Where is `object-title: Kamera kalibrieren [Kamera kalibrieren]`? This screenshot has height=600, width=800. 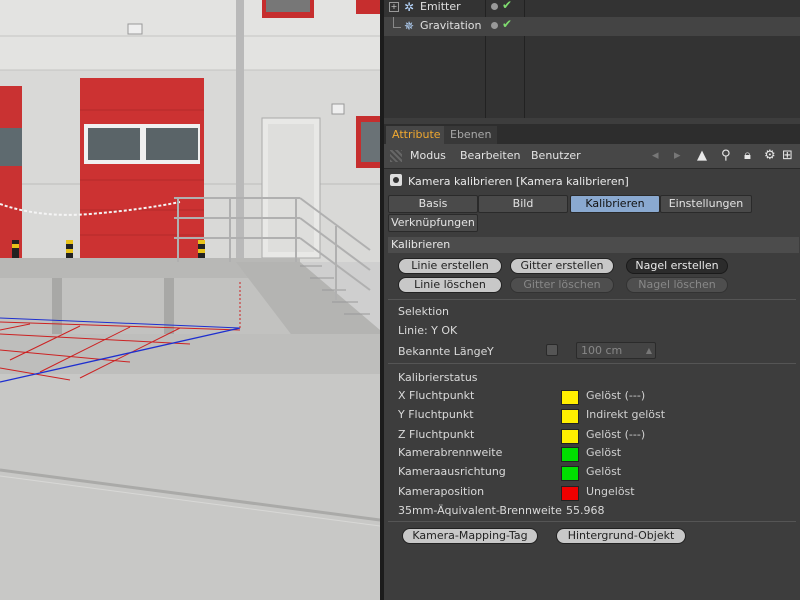
object-title: Kamera kalibrieren [Kamera kalibrieren] is located at coordinates (518, 181).